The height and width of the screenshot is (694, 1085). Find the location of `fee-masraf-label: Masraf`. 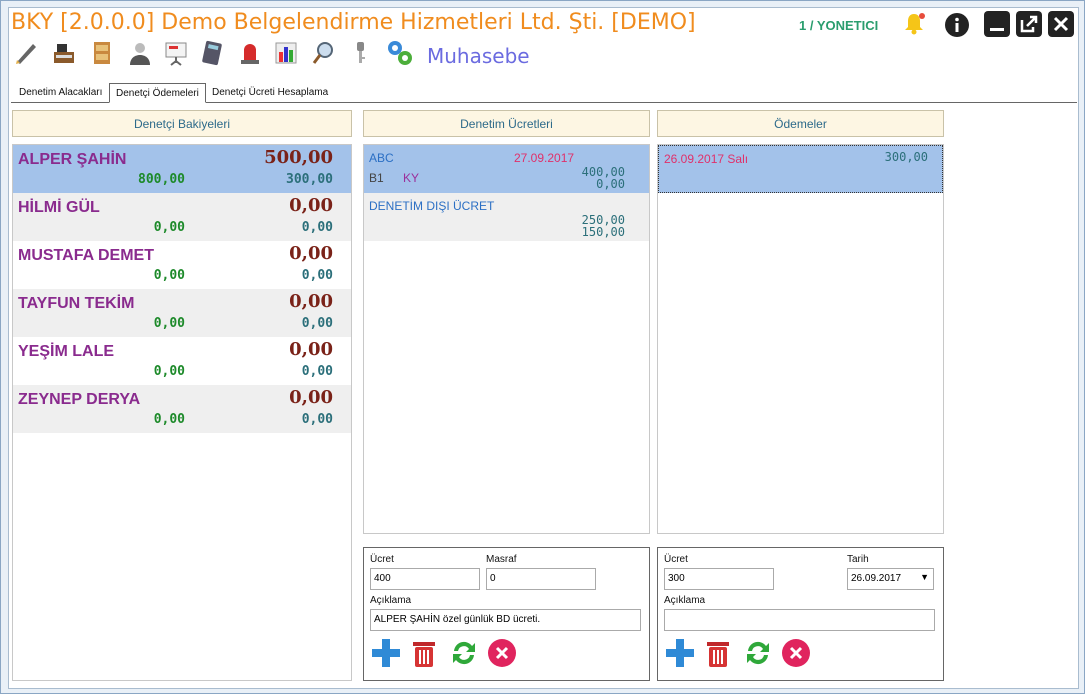

fee-masraf-label: Masraf is located at coordinates (501, 559).